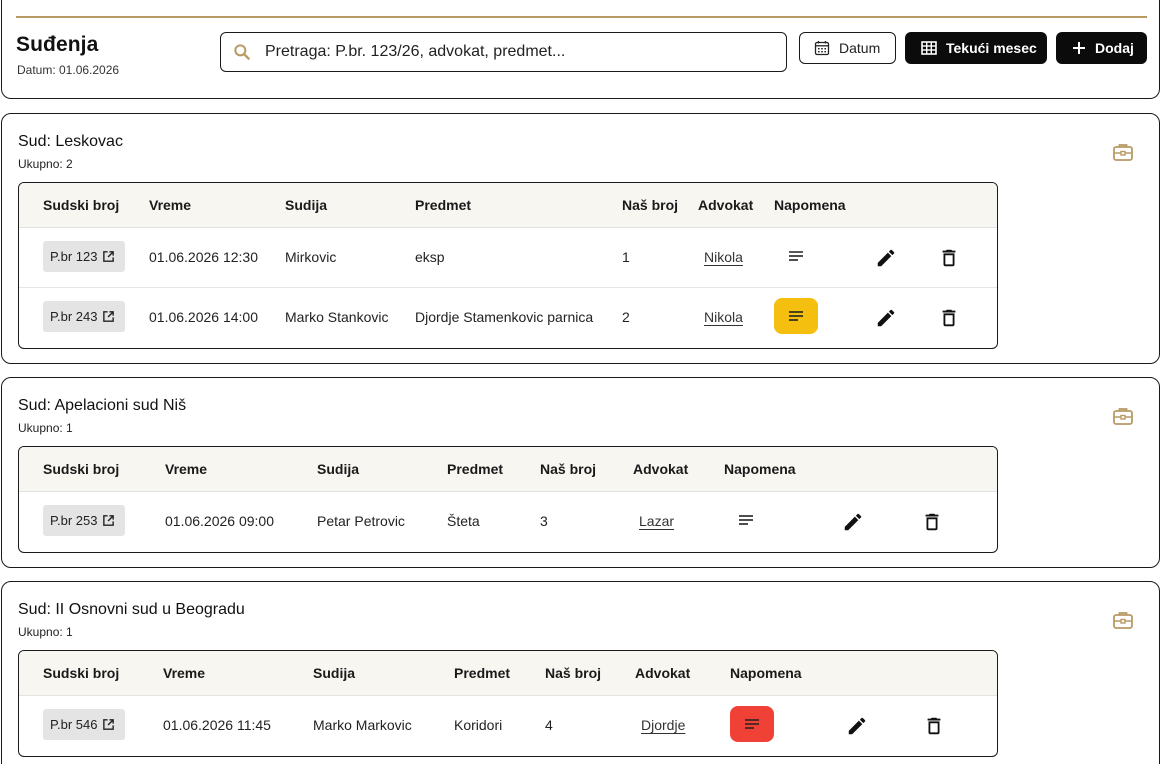  What do you see at coordinates (217, 725) in the screenshot?
I see `hearing-time: 01.06.2026 11:45` at bounding box center [217, 725].